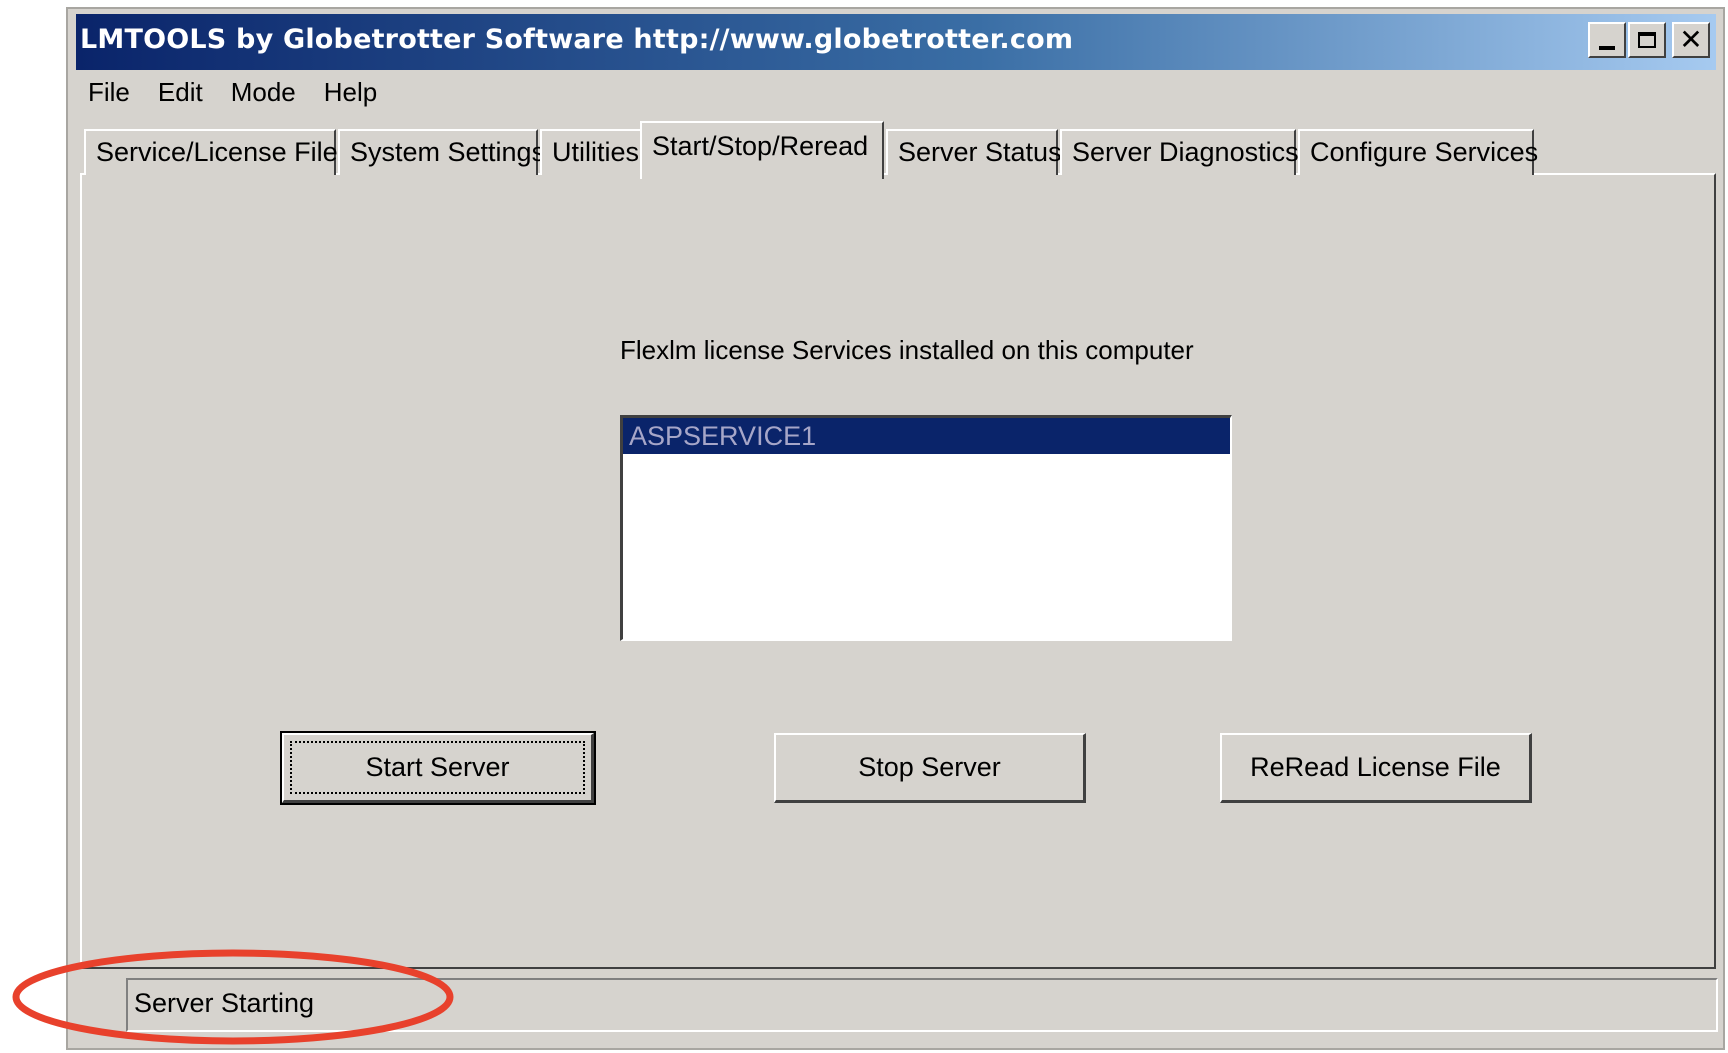 Image resolution: width=1728 pixels, height=1053 pixels. What do you see at coordinates (926, 436) in the screenshot?
I see `service-list-item: ASPSERVICE1` at bounding box center [926, 436].